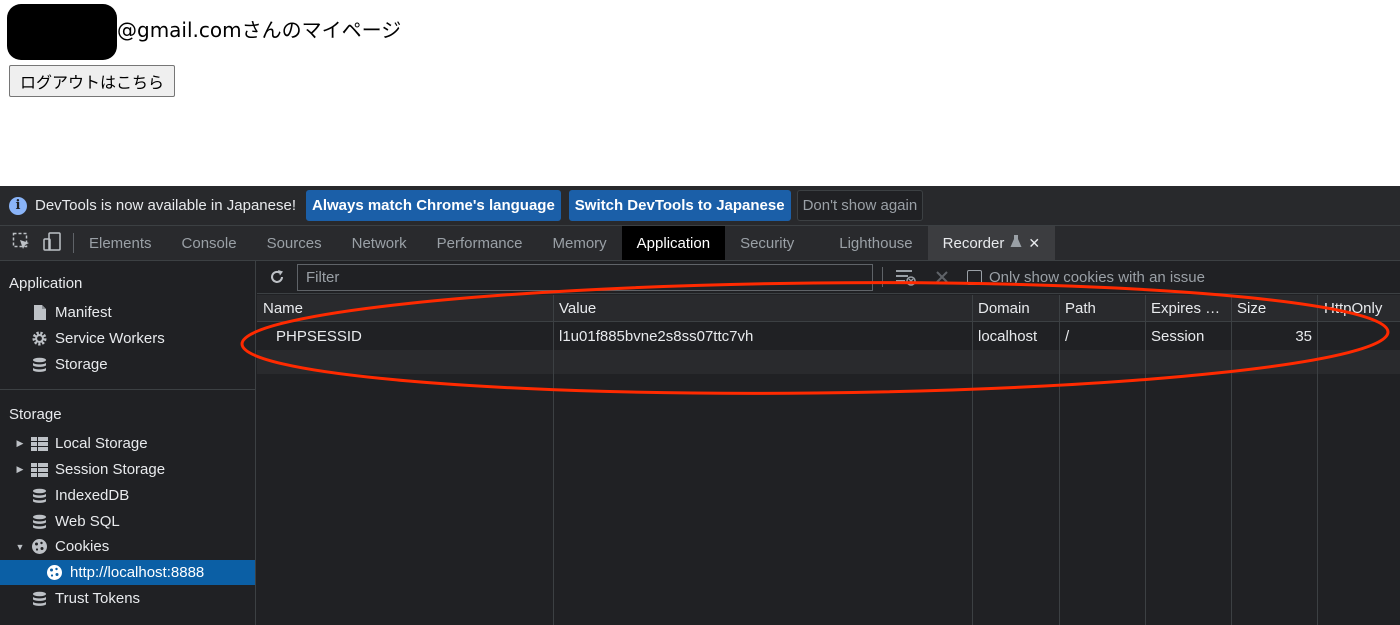 This screenshot has height=625, width=1400. What do you see at coordinates (92, 495) in the screenshot?
I see `sidebar-item-label: IndexedDB` at bounding box center [92, 495].